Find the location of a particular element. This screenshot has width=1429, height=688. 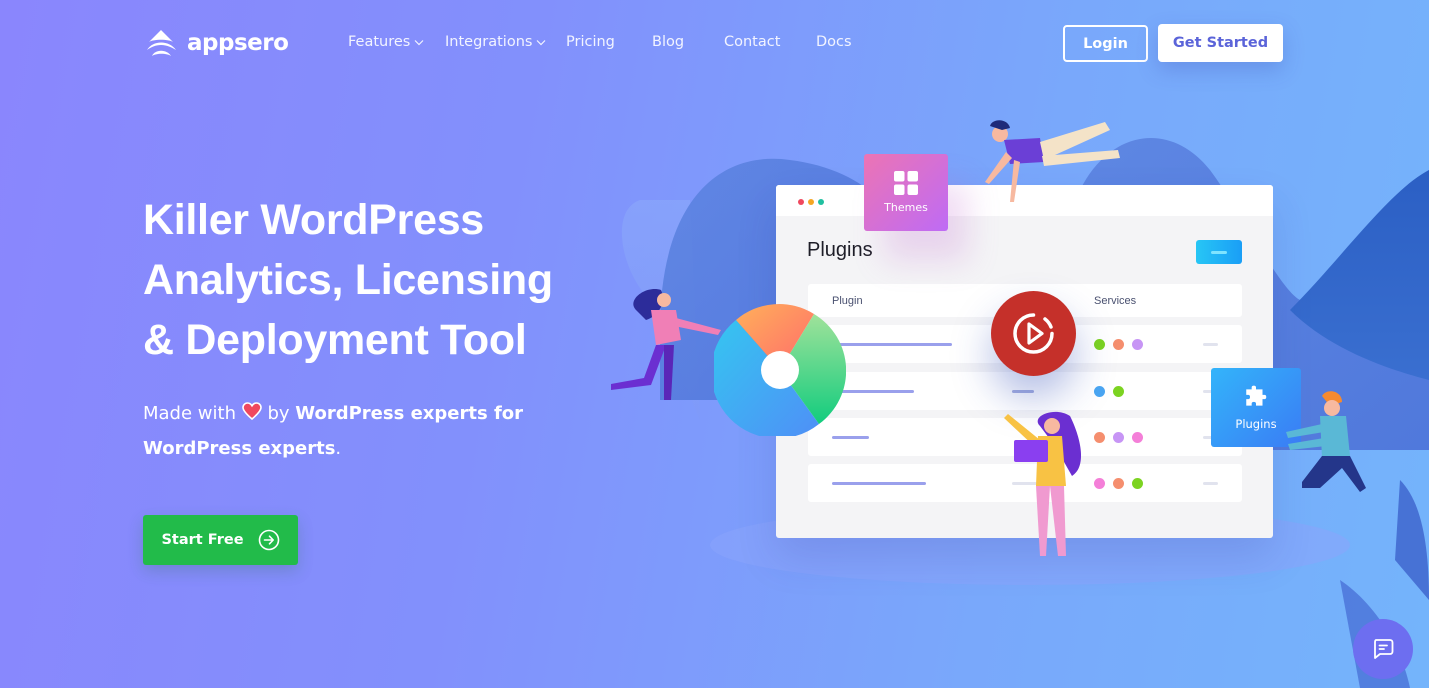

subtitle-bold: WordPress experts is located at coordinates (239, 448).